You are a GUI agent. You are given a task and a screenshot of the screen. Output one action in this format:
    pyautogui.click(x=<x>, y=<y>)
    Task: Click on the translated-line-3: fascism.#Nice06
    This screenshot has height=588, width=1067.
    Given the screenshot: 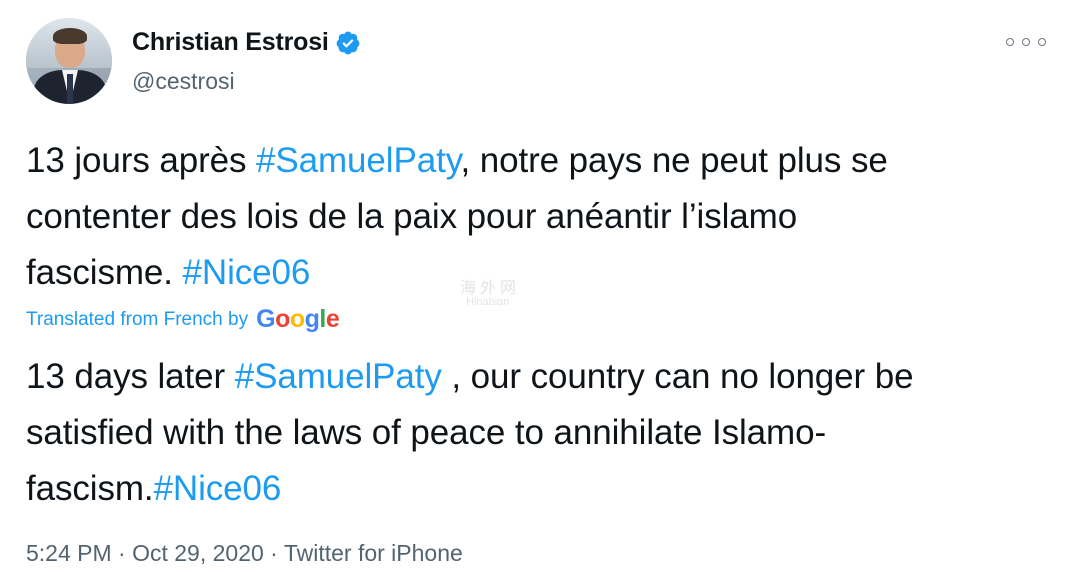 What is the action you would take?
    pyautogui.click(x=154, y=488)
    